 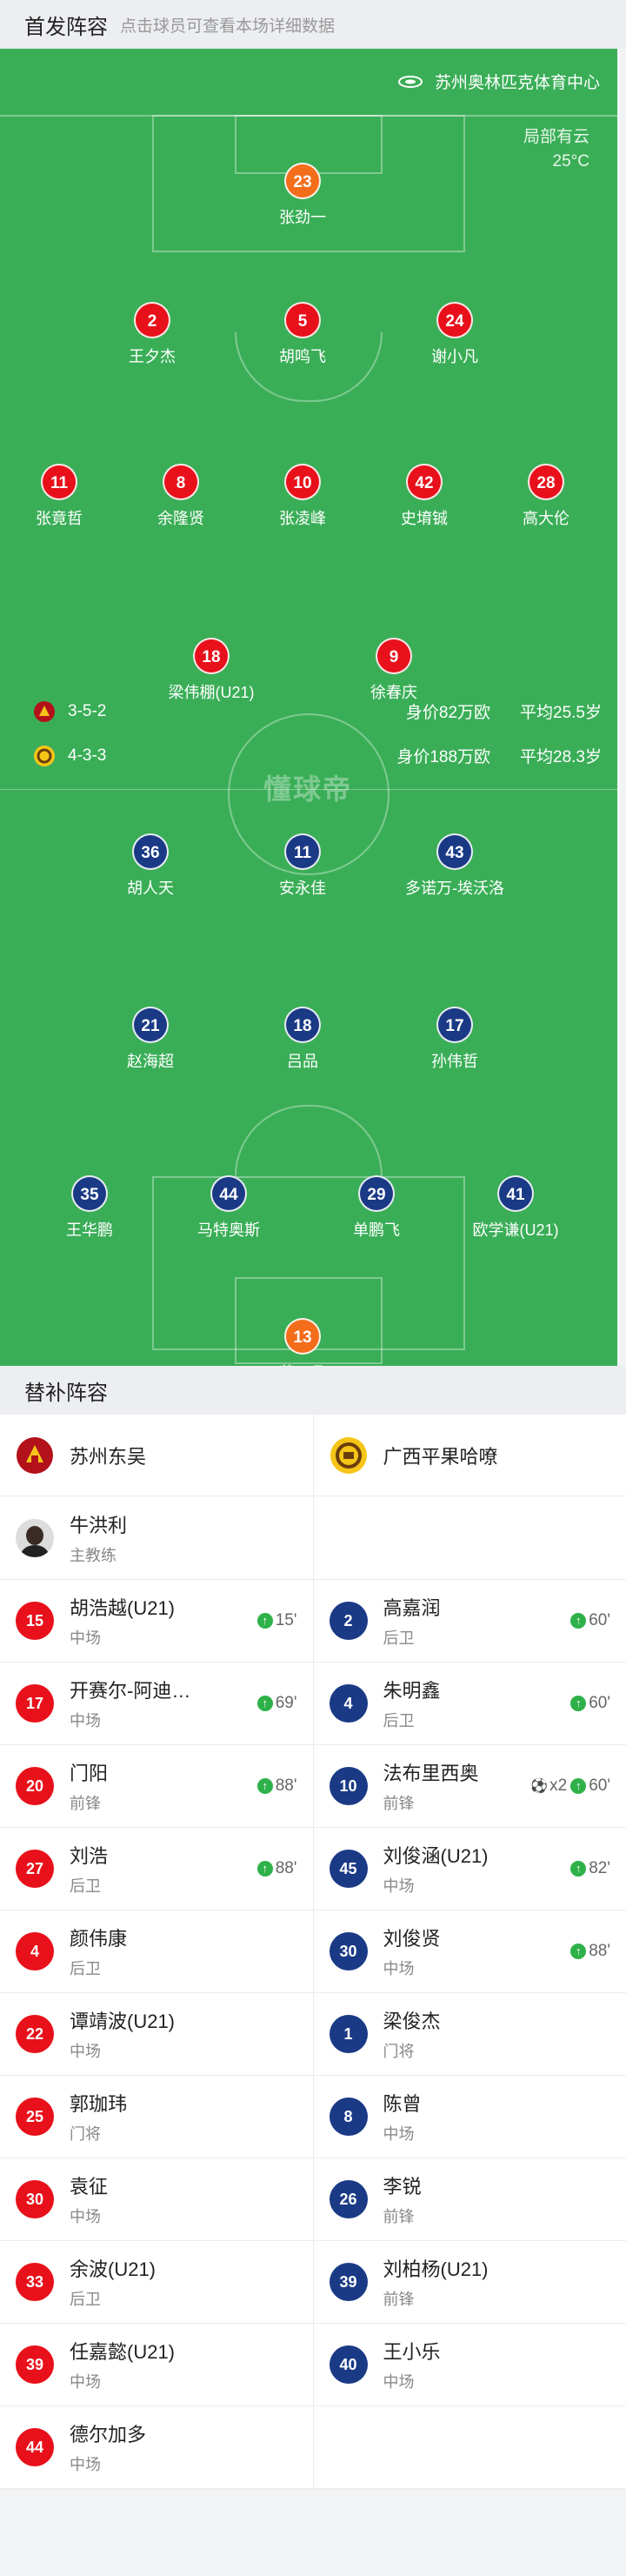 What do you see at coordinates (469, 2117) in the screenshot?
I see `away-sub-player: 8陈曾中场` at bounding box center [469, 2117].